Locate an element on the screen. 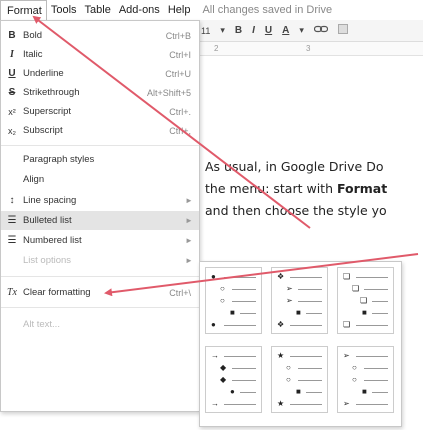 This screenshot has height=430, width=423. shortcut: Alt+Shift+5 is located at coordinates (168, 92).